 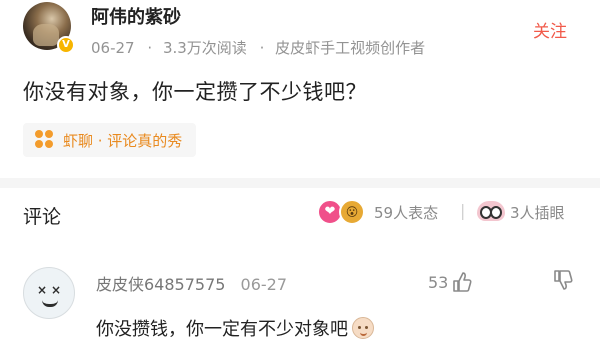 What do you see at coordinates (160, 284) in the screenshot?
I see `commenter-name: 皮皮侠64857575` at bounding box center [160, 284].